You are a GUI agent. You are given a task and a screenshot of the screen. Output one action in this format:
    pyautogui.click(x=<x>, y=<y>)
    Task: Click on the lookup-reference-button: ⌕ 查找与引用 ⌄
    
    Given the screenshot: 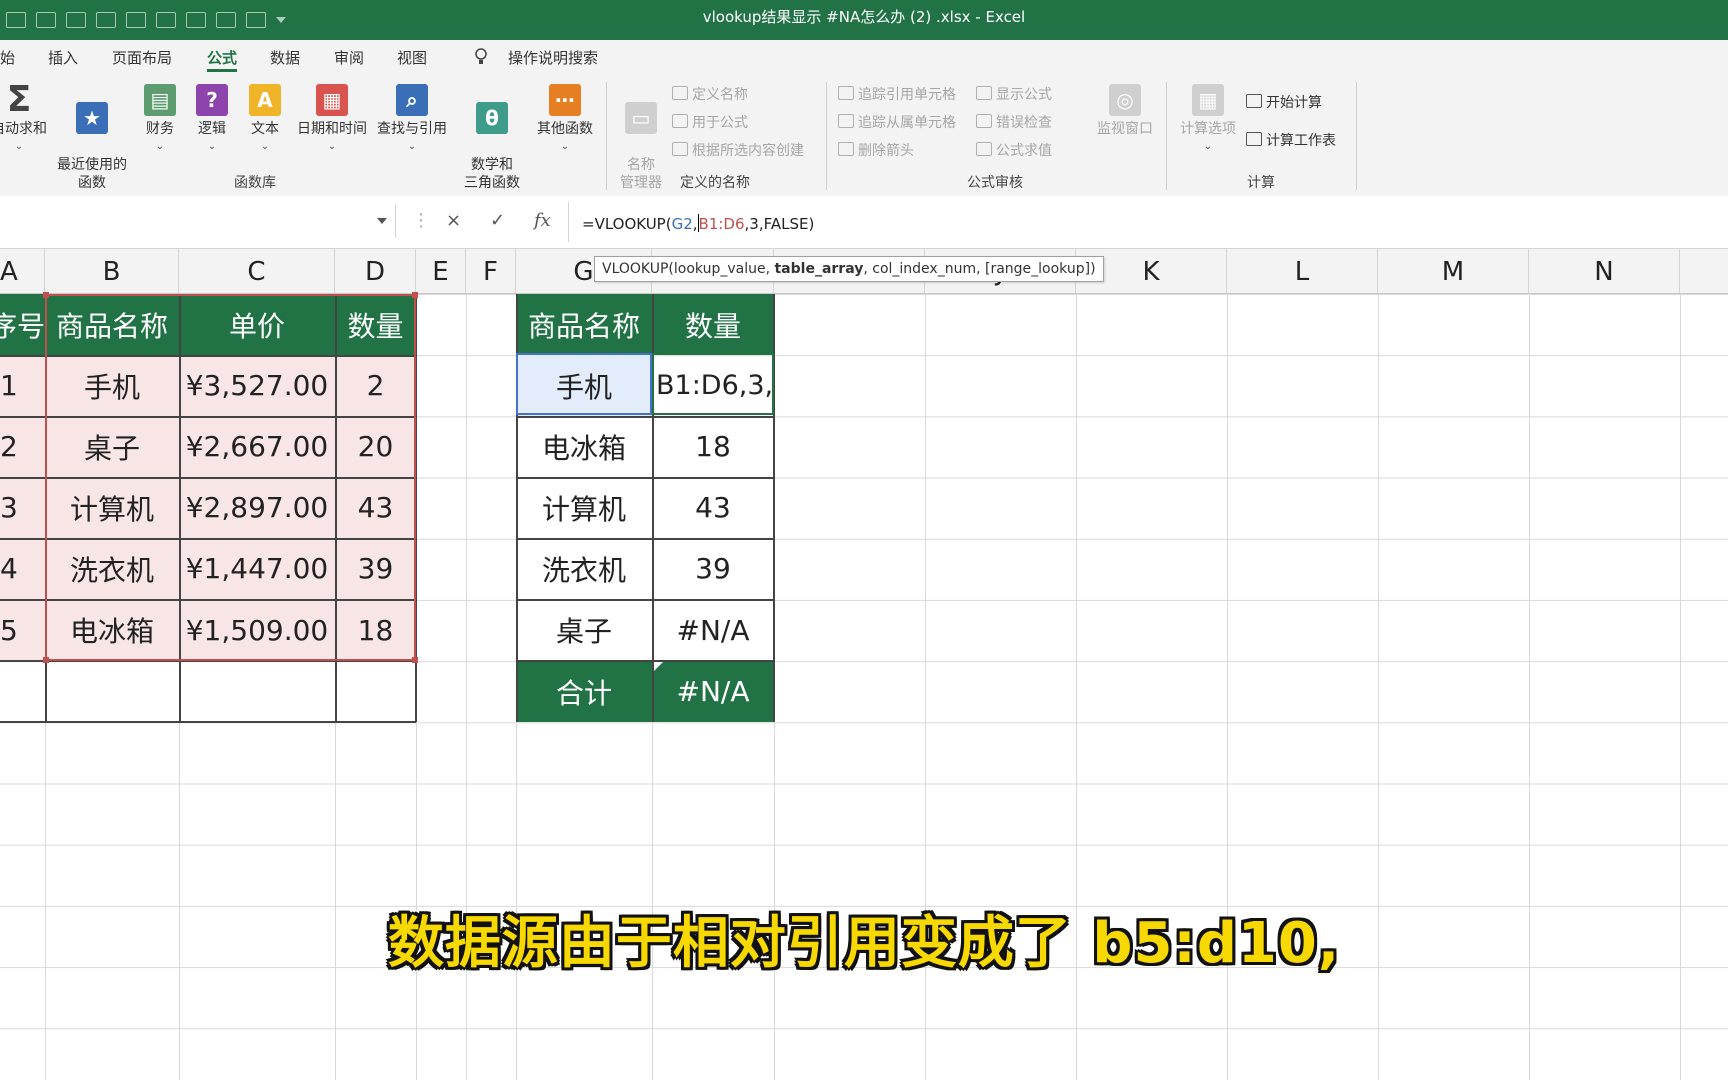 What is the action you would take?
    pyautogui.click(x=412, y=120)
    